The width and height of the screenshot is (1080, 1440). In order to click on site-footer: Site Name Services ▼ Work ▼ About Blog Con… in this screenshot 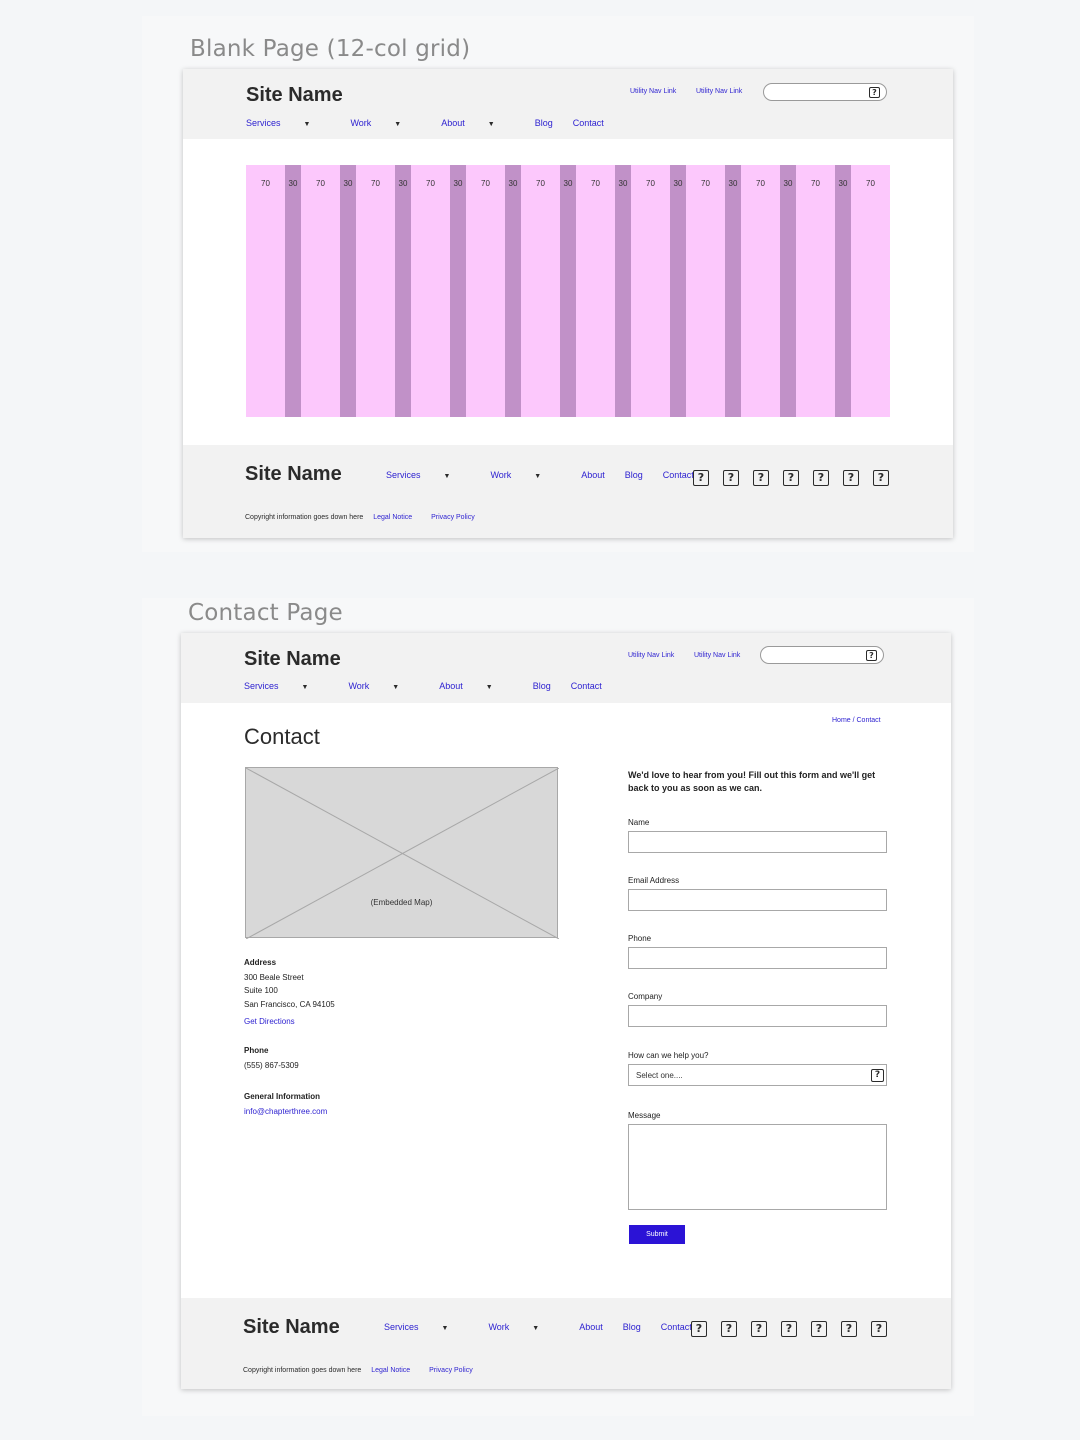, I will do `click(568, 491)`.